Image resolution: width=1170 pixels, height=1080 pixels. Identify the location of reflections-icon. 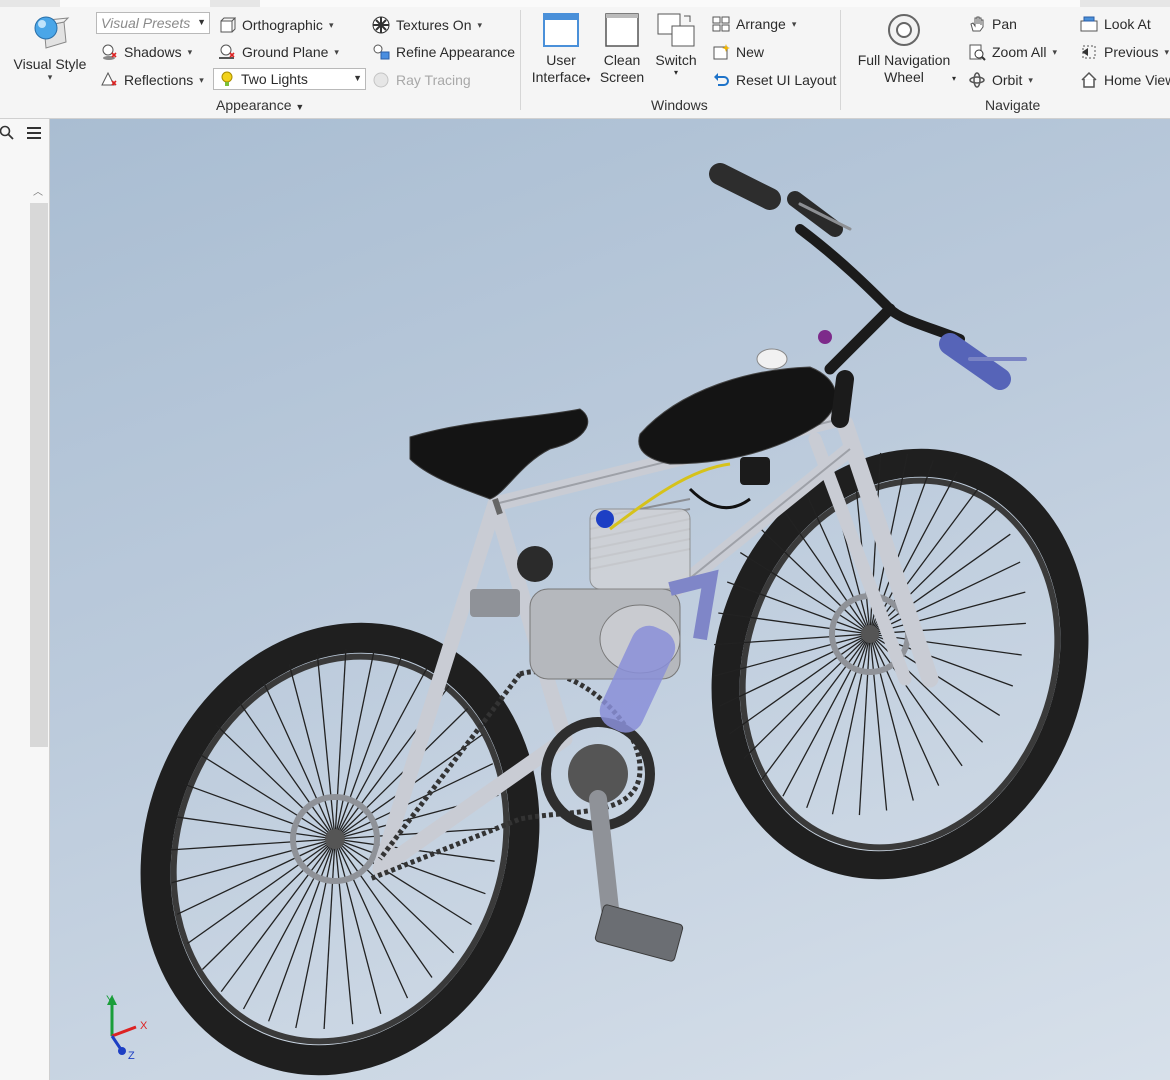
(109, 80).